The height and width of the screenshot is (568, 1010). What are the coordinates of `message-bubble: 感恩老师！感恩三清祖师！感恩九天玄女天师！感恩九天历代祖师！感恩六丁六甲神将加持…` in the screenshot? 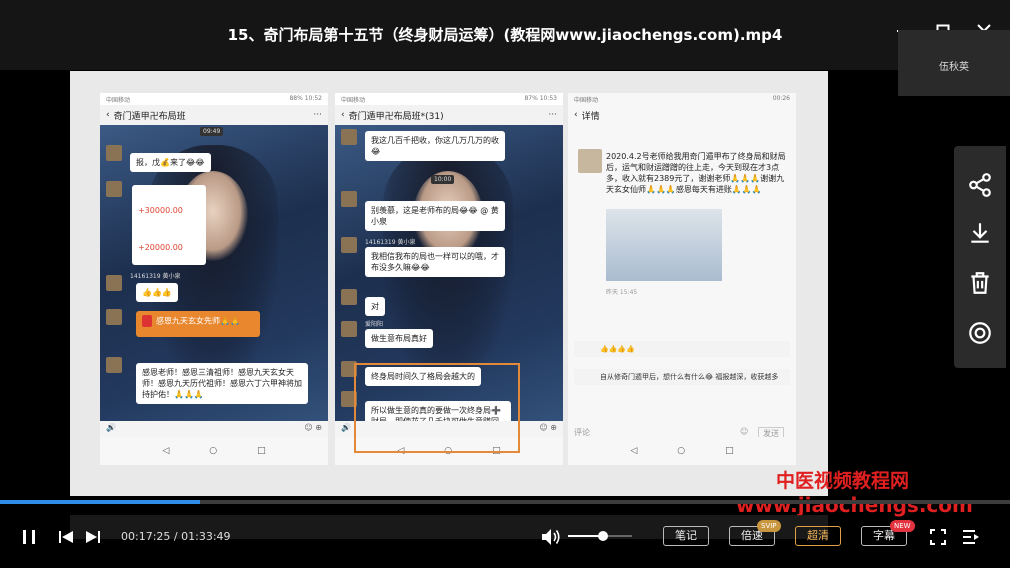 It's located at (222, 383).